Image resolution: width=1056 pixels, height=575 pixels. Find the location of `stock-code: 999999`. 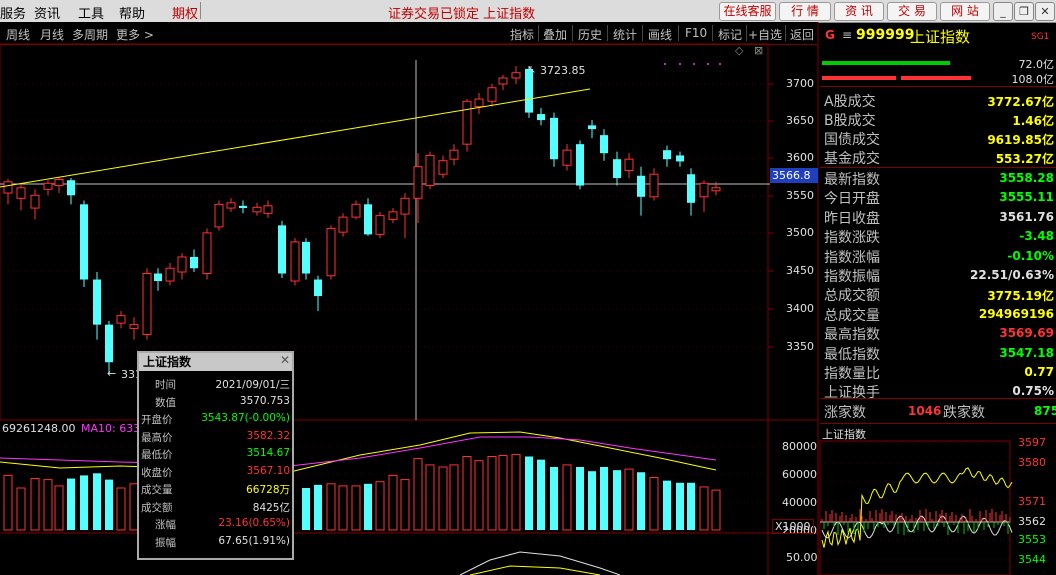

stock-code: 999999 is located at coordinates (885, 35).